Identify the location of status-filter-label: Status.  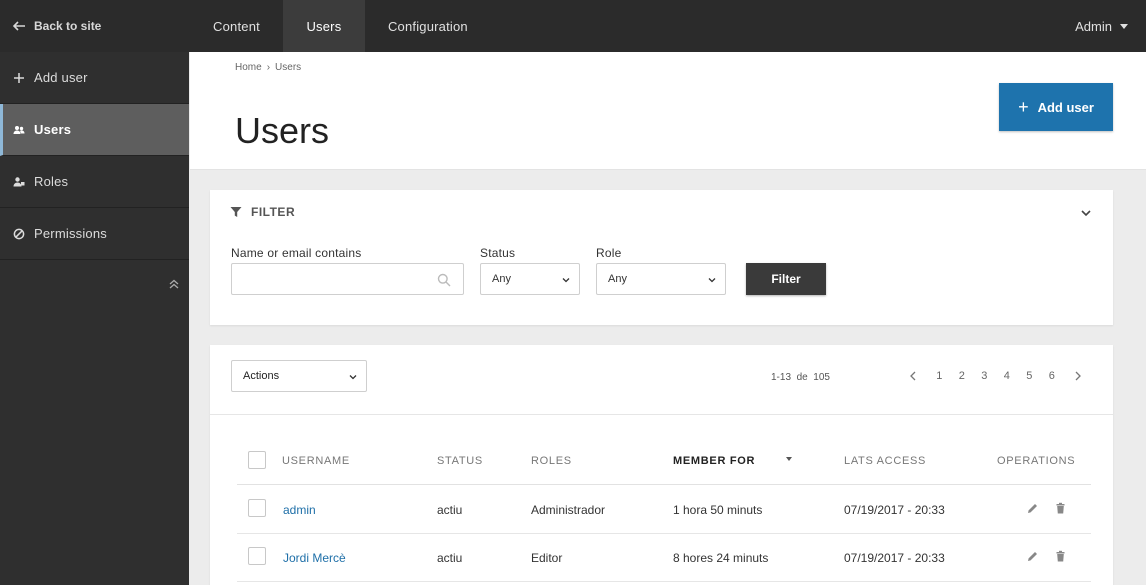
(498, 253).